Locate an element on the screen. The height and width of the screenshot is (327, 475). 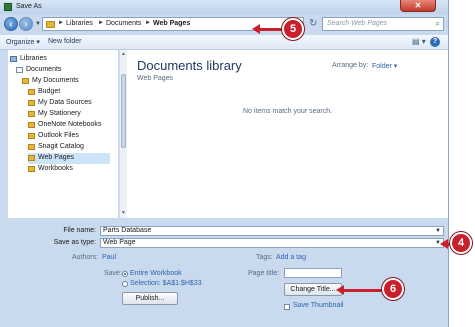
breadcrumb-web-pages: Web Pages is located at coordinates (171, 23).